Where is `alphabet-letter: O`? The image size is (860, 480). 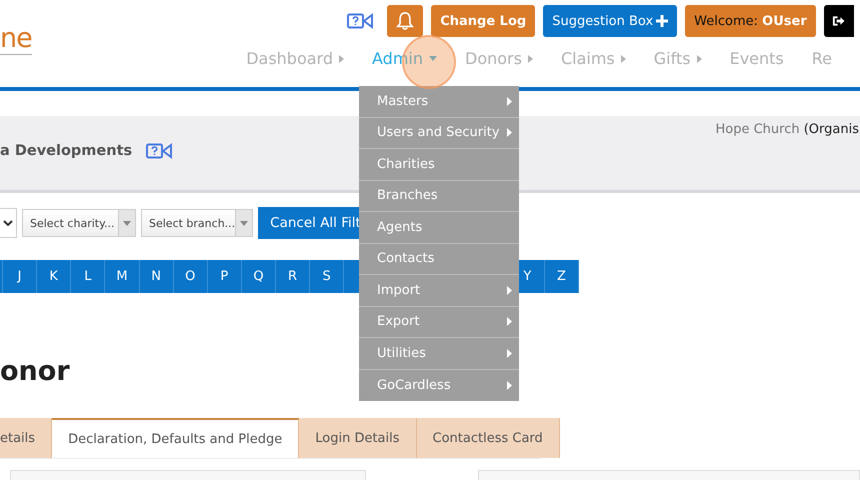
alphabet-letter: O is located at coordinates (191, 276).